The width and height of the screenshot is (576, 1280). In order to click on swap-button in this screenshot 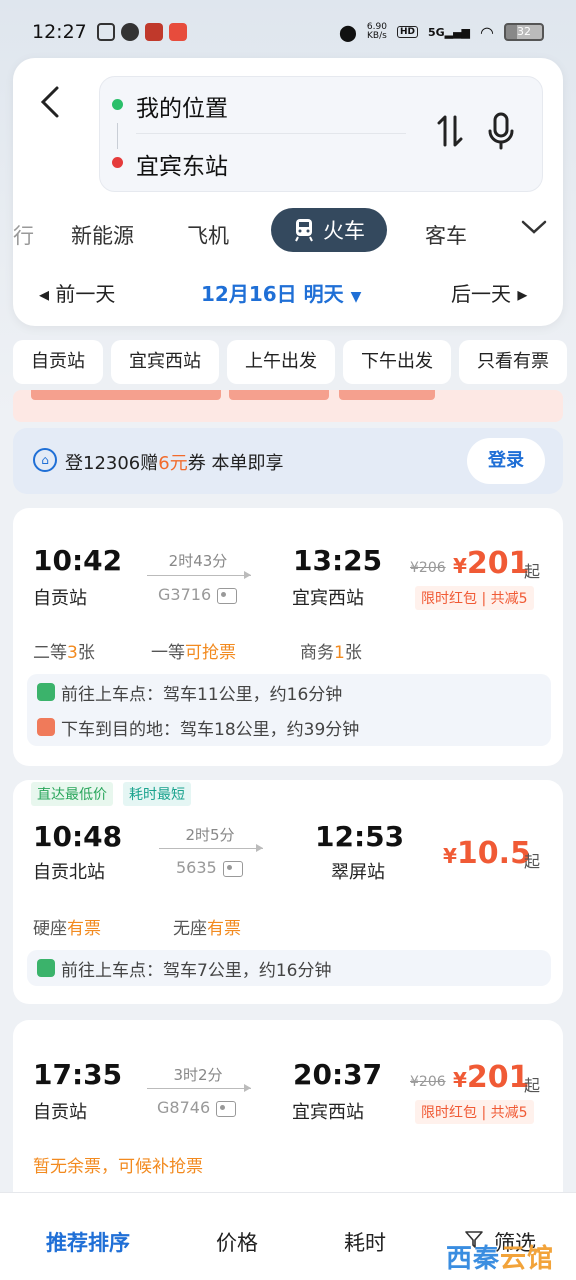, I will do `click(450, 135)`.